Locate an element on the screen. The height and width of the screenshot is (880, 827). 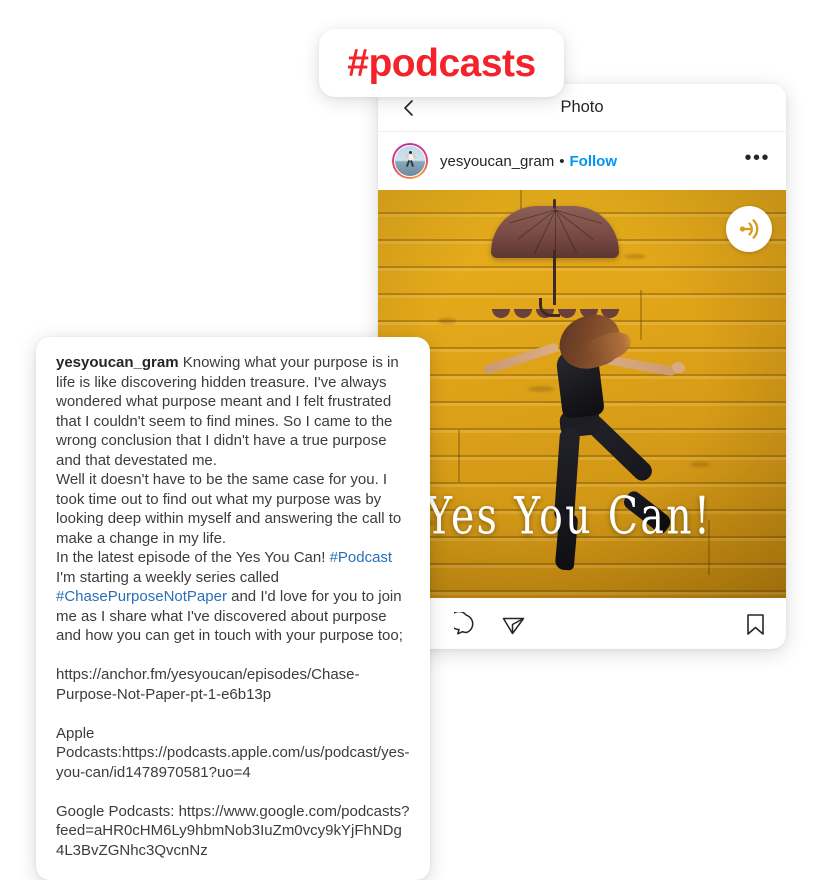
avatar-image is located at coordinates (410, 161).